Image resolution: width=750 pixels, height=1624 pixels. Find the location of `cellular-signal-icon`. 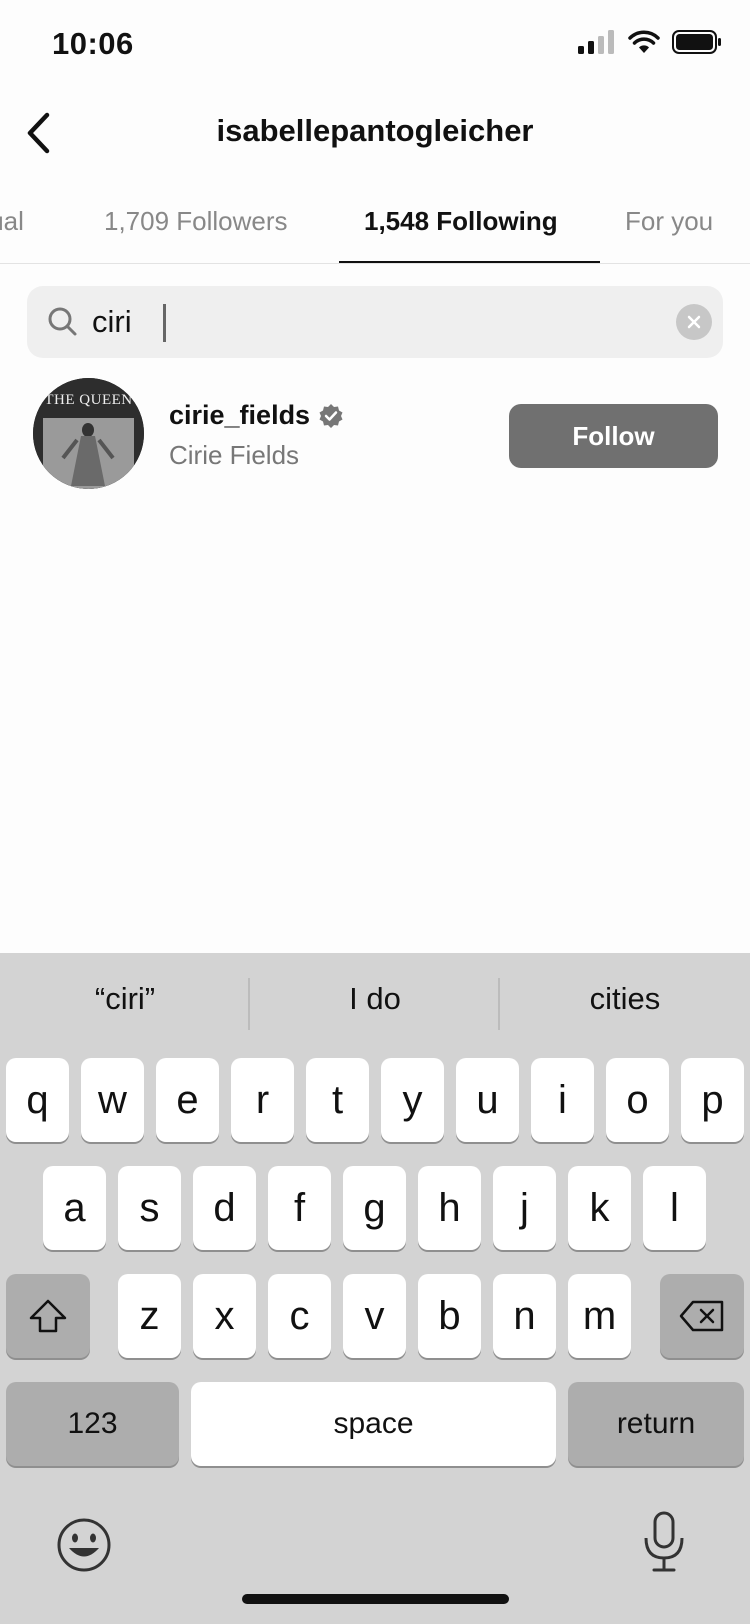

cellular-signal-icon is located at coordinates (596, 42).